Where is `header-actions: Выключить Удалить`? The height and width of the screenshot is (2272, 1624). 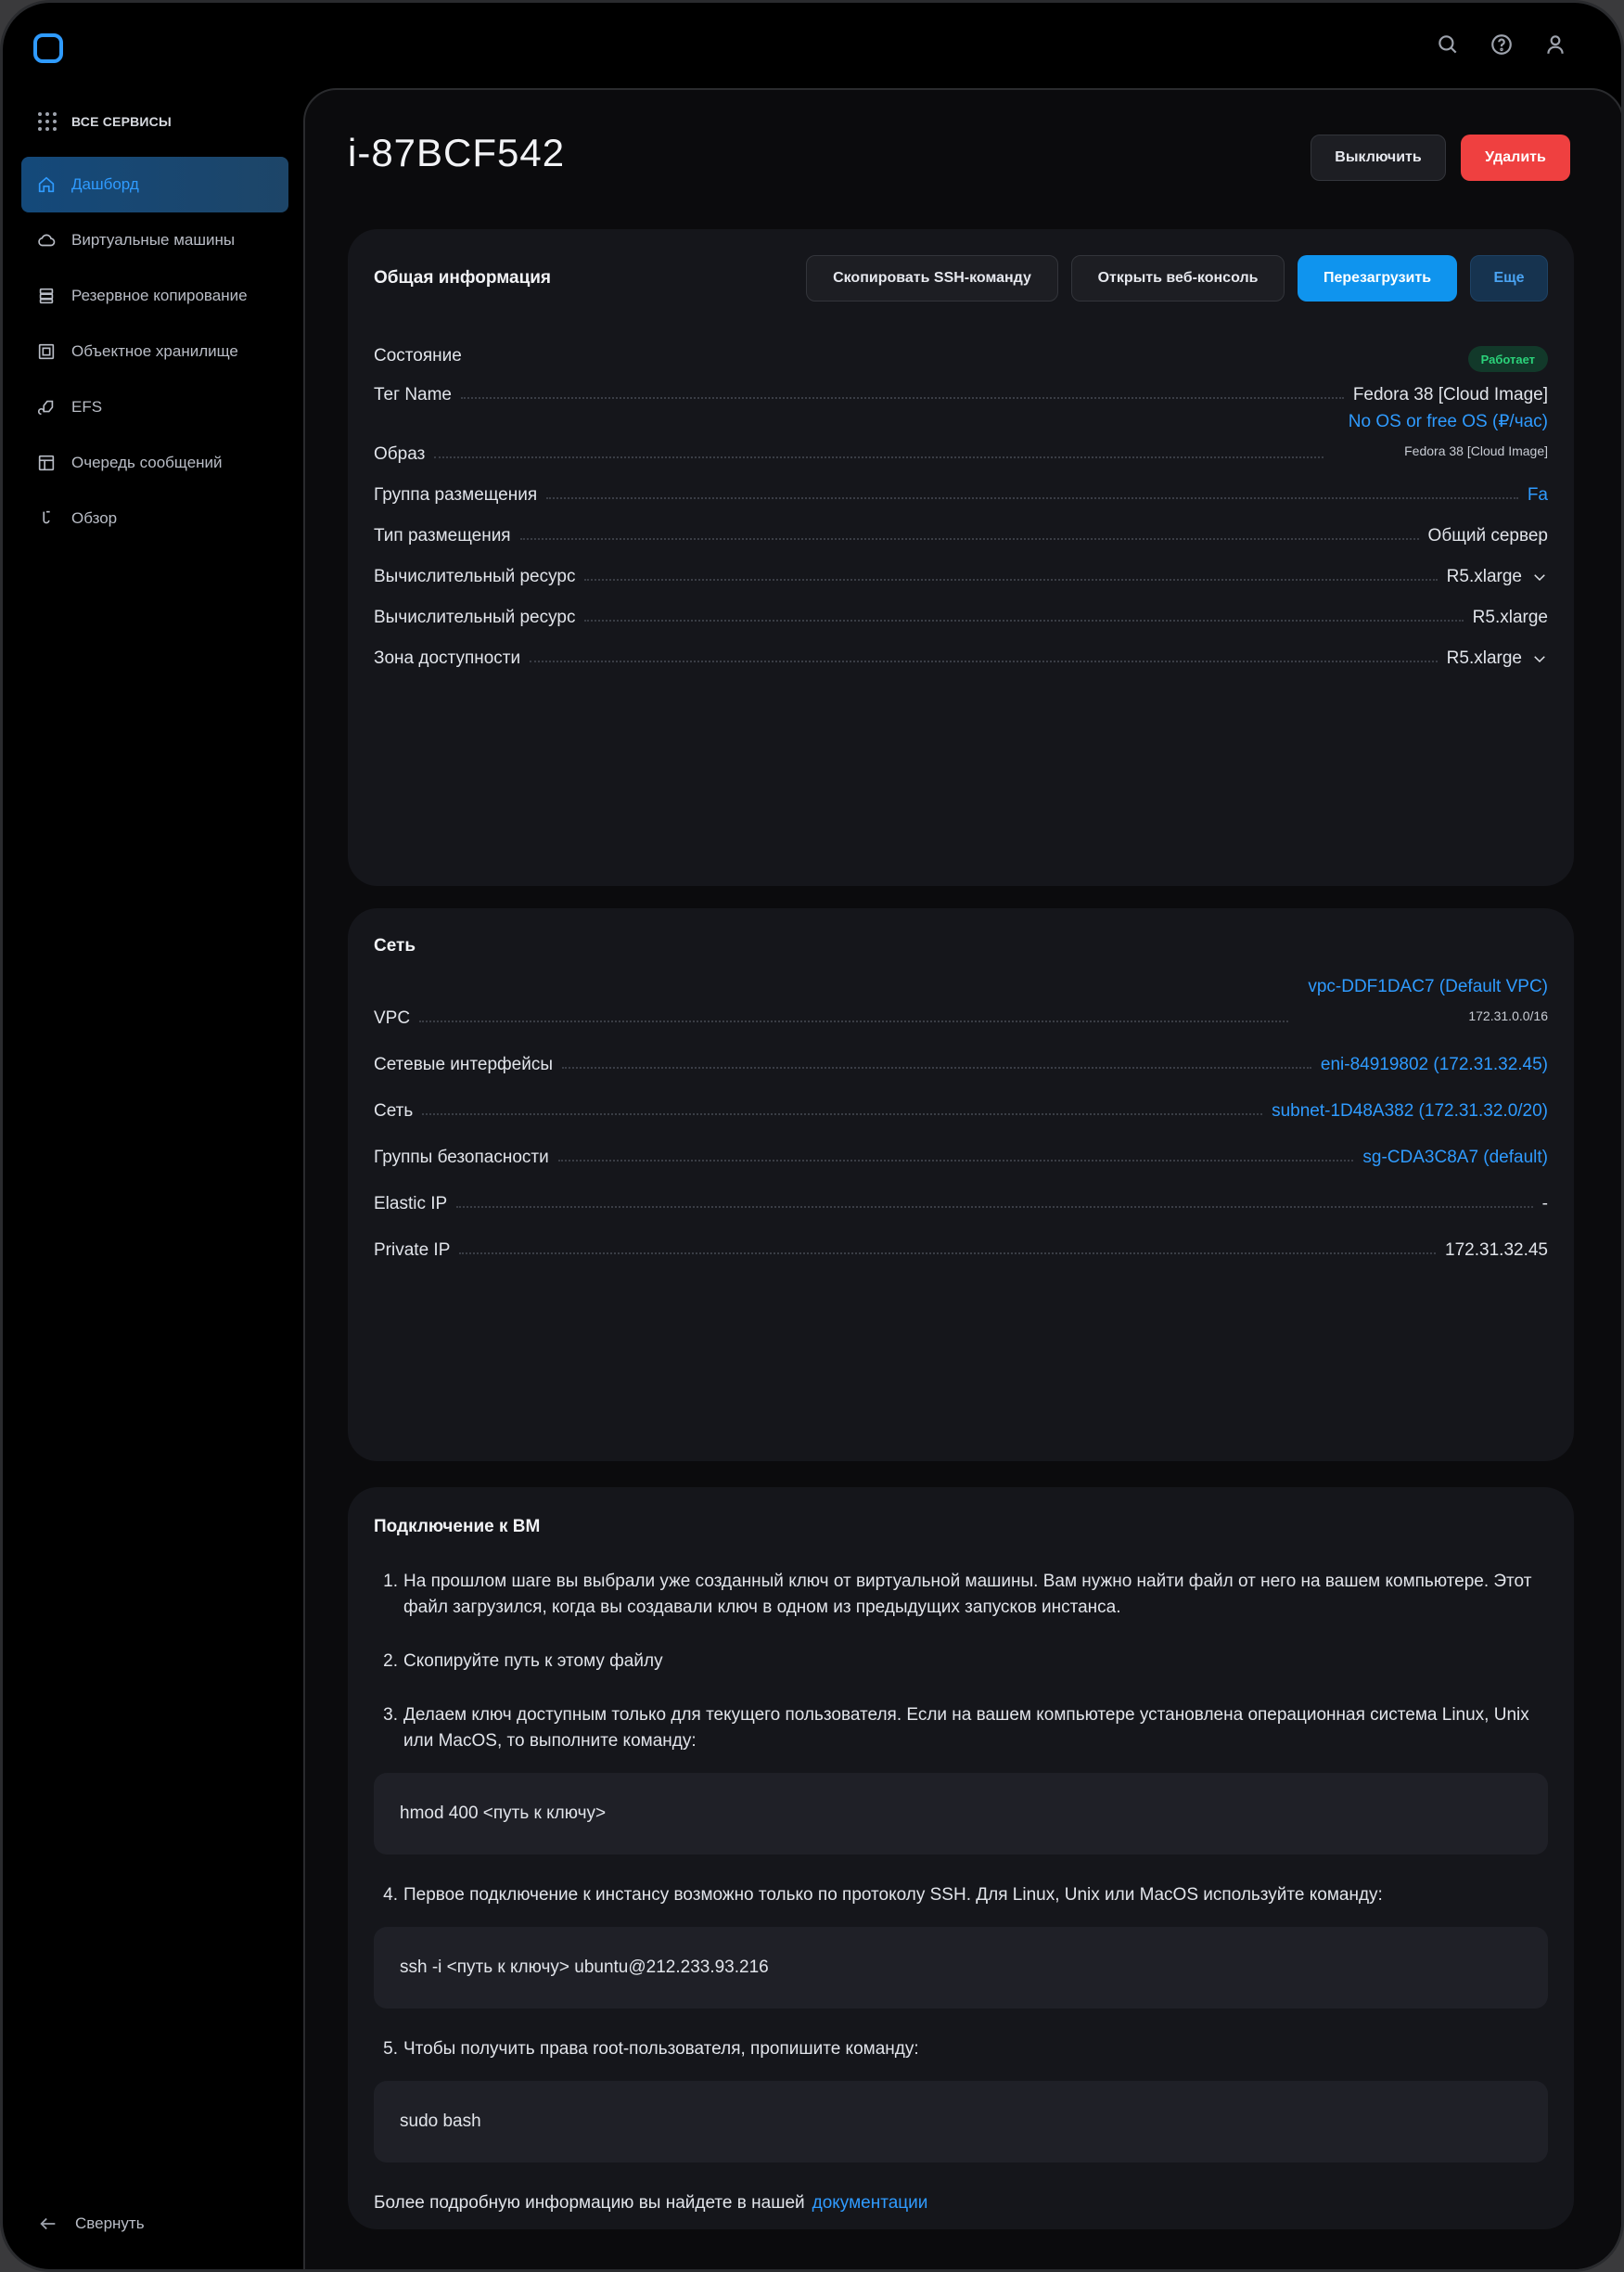 header-actions: Выключить Удалить is located at coordinates (1440, 158).